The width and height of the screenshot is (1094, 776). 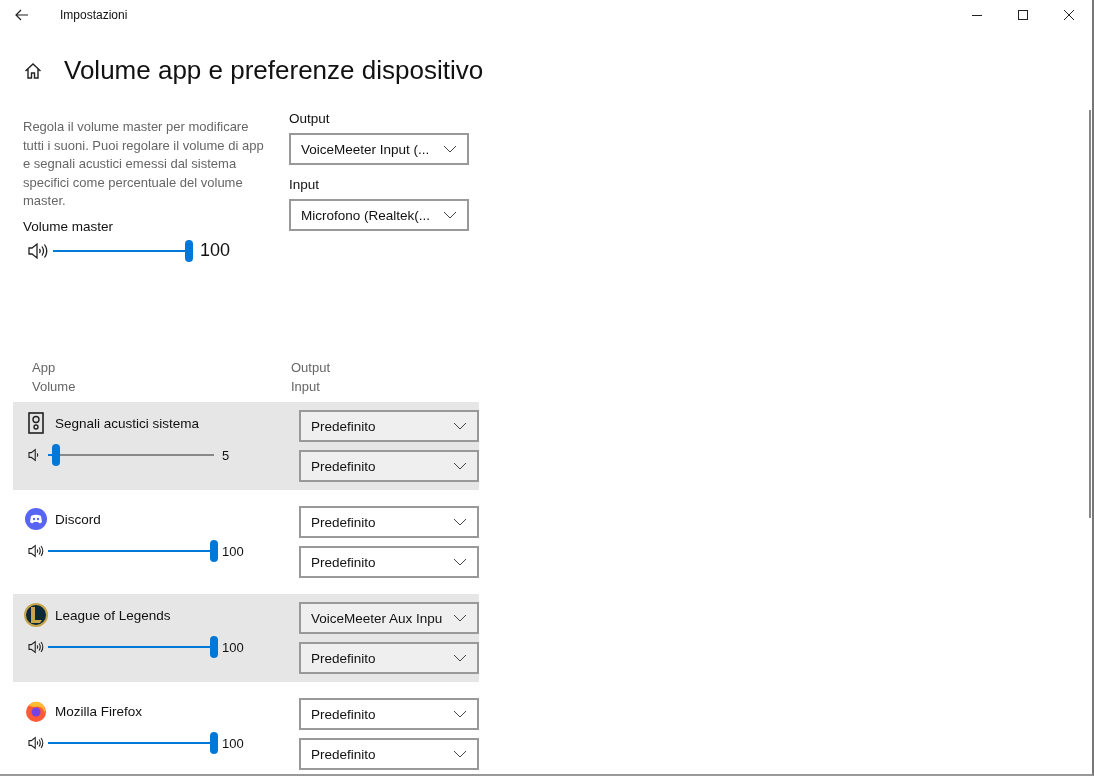 What do you see at coordinates (226, 455) in the screenshot?
I see `volume-reading: 5` at bounding box center [226, 455].